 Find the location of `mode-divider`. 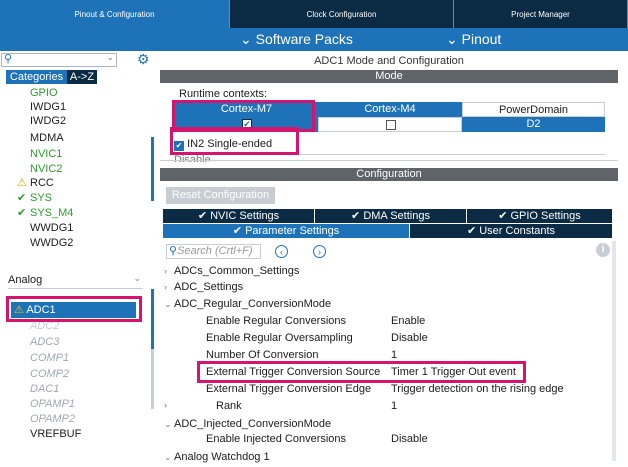

mode-divider is located at coordinates (389, 160).